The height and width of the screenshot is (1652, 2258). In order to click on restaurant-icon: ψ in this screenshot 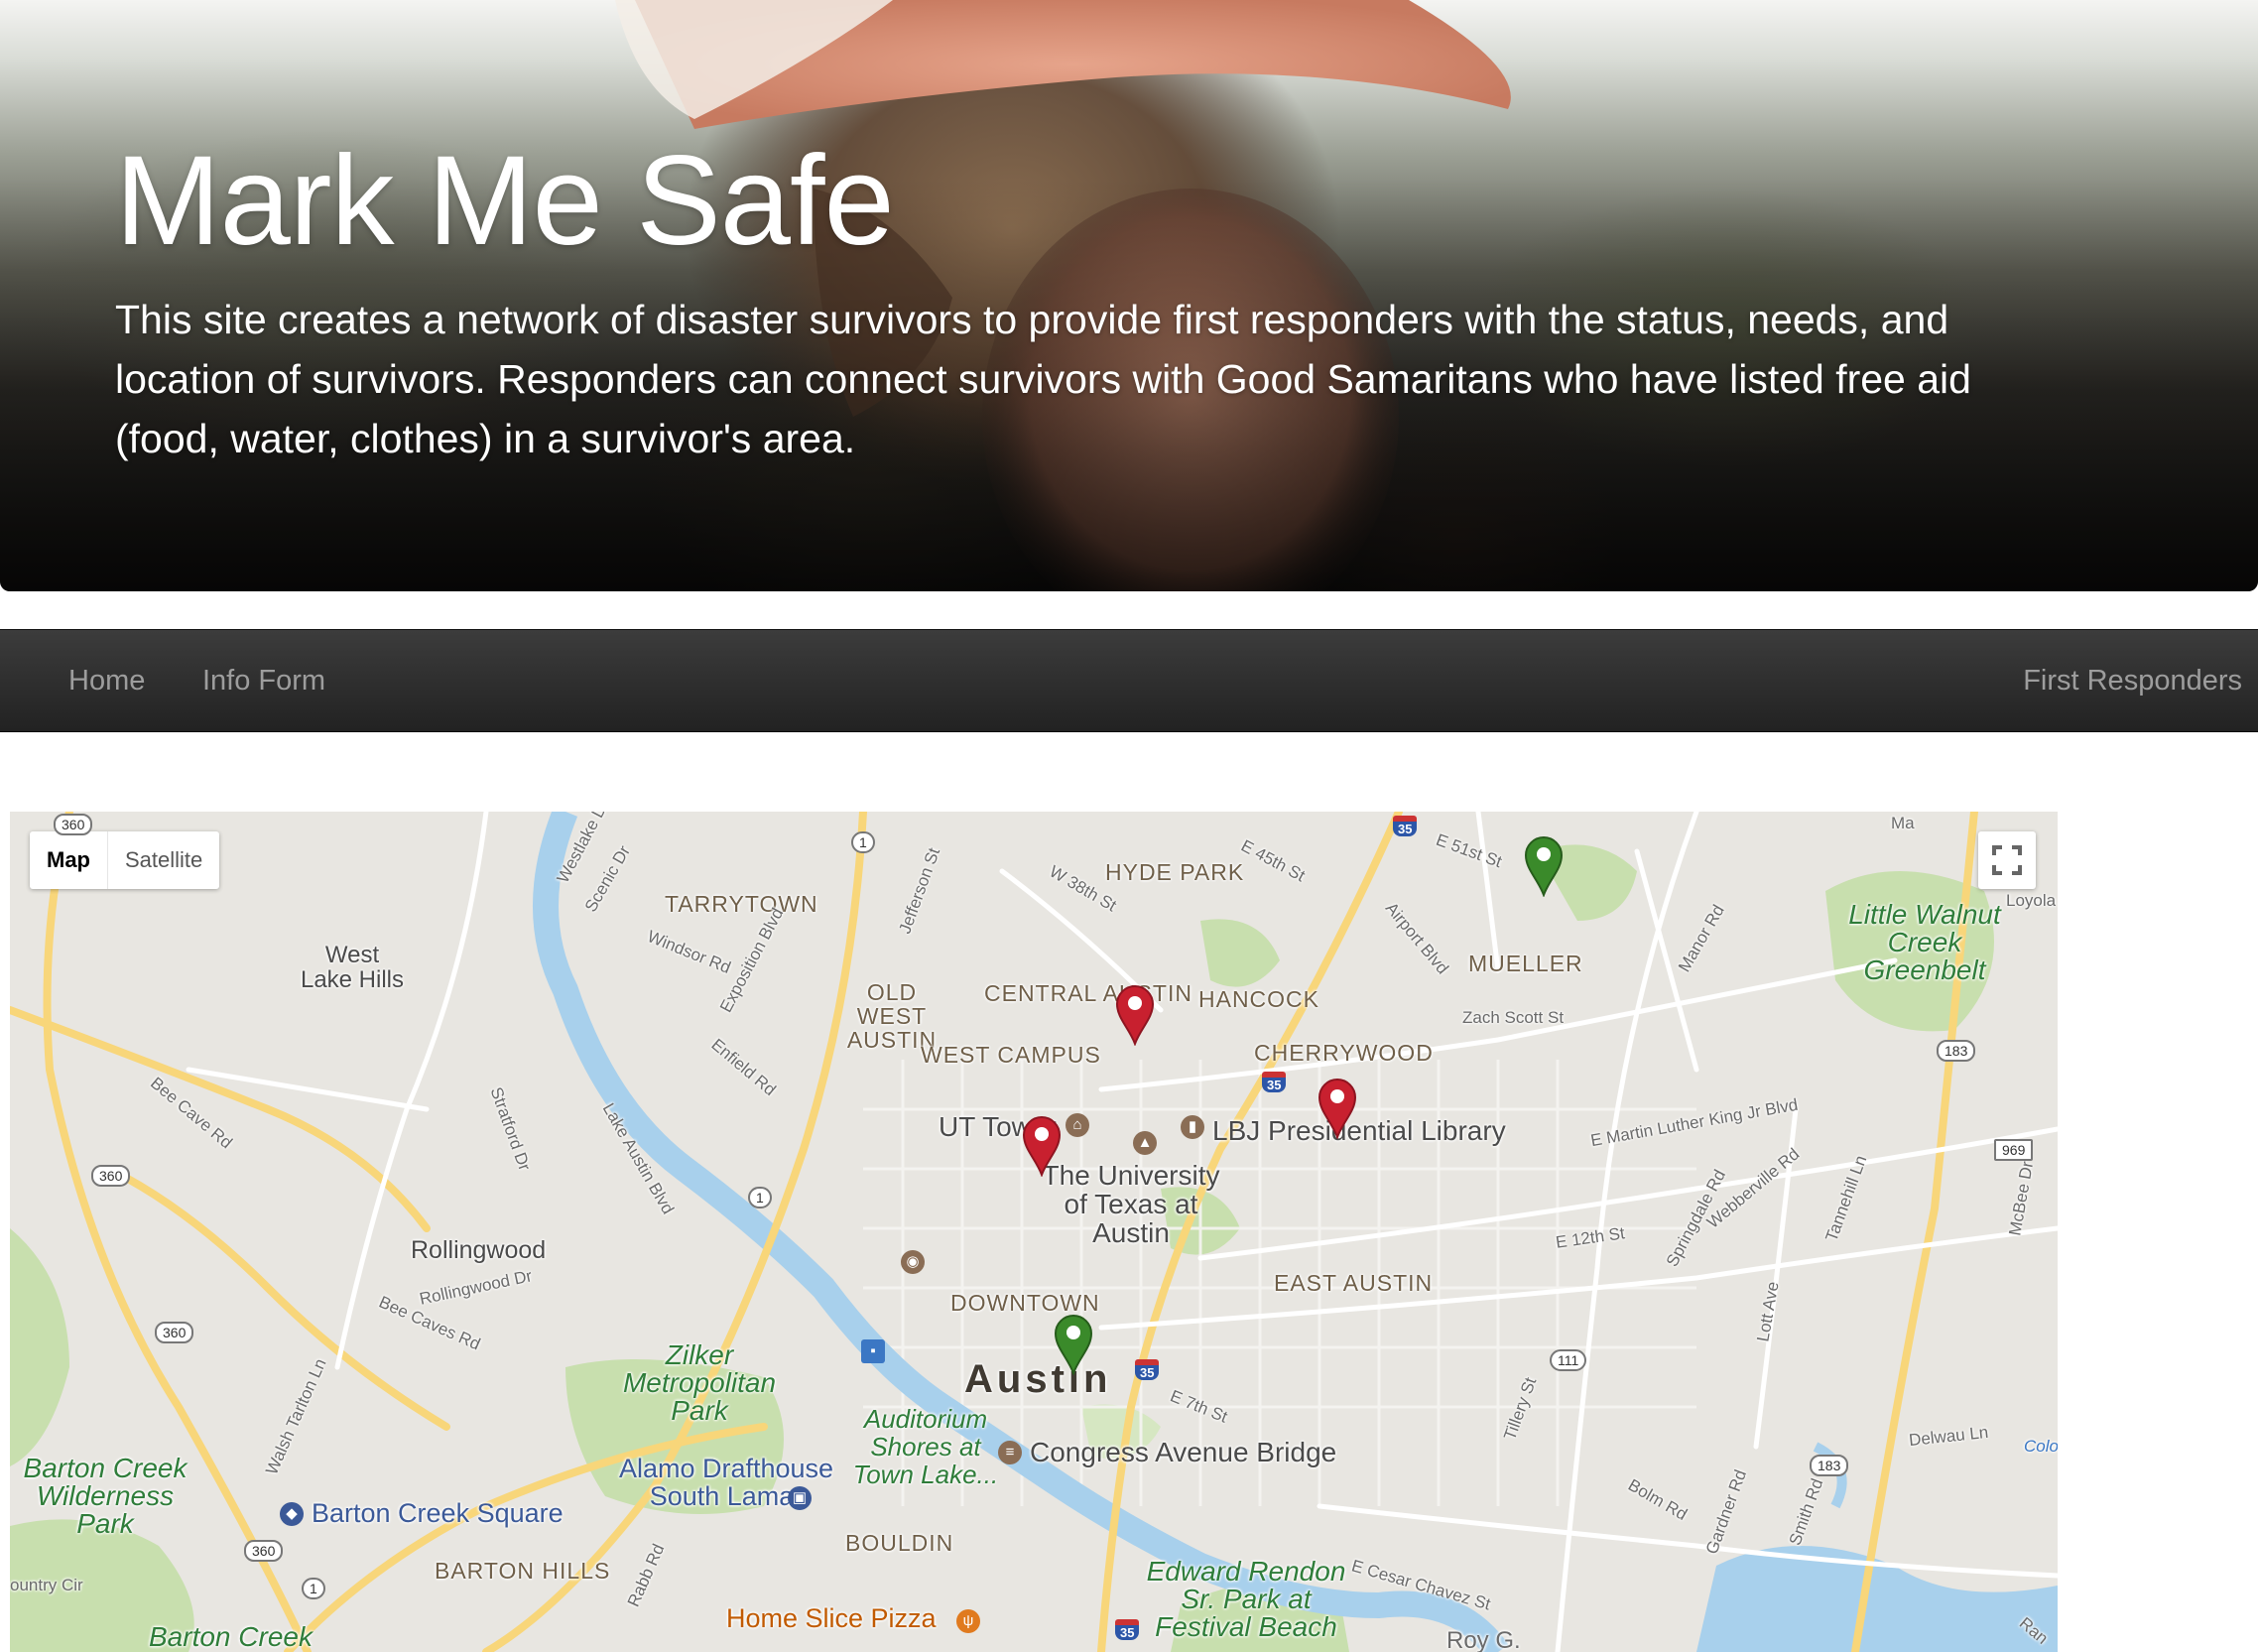, I will do `click(968, 1621)`.